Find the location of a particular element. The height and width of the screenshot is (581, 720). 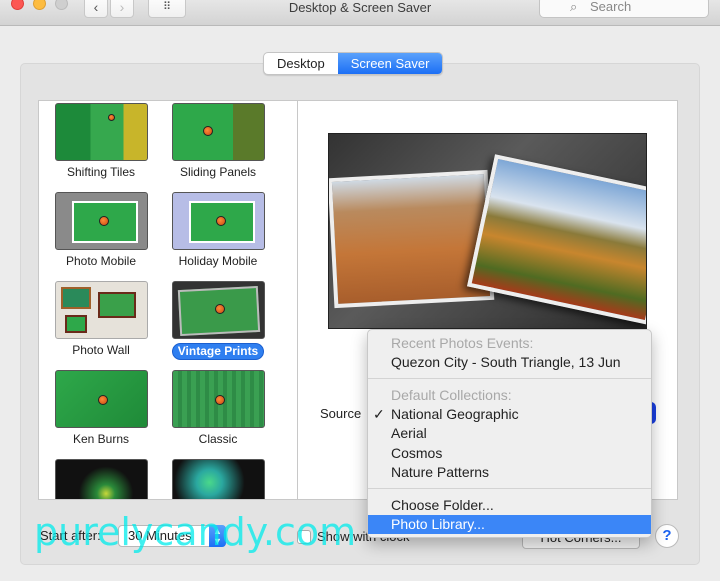

menu-item-cosmos: Cosmos is located at coordinates (509, 453).